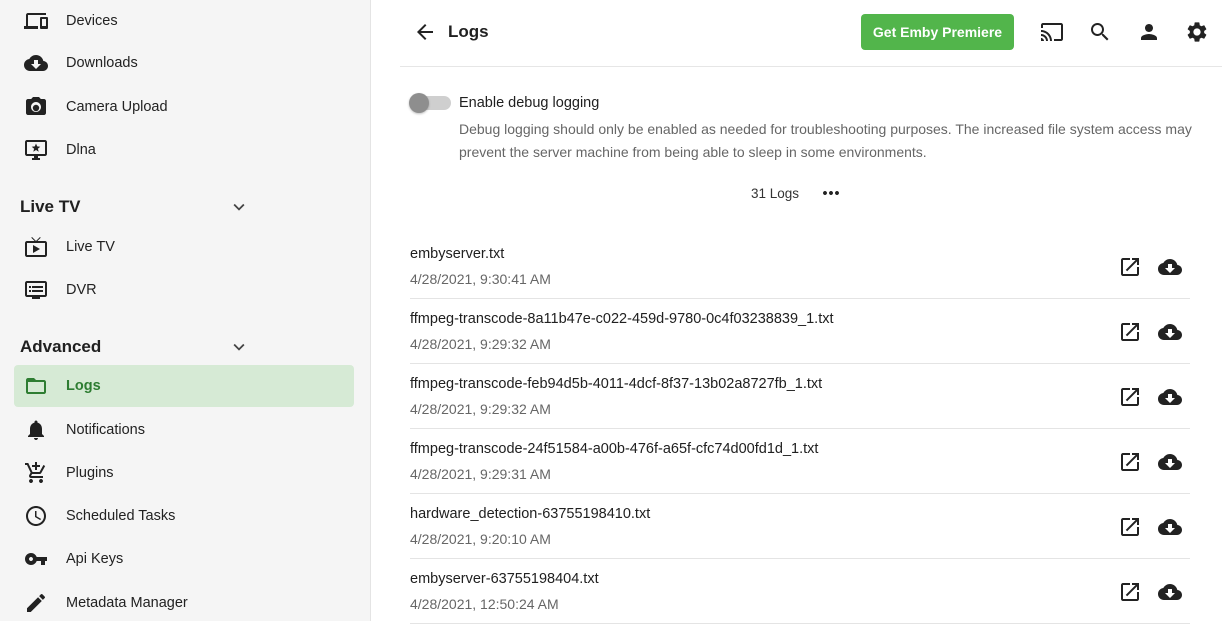  What do you see at coordinates (457, 254) in the screenshot?
I see `log-file-name: embyserver.txt` at bounding box center [457, 254].